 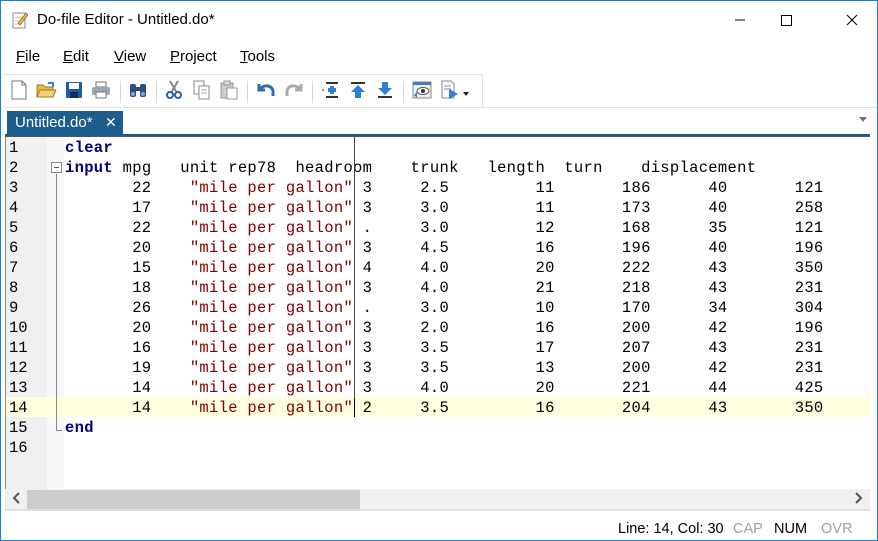 I want to click on paste-icon, so click(x=229, y=91).